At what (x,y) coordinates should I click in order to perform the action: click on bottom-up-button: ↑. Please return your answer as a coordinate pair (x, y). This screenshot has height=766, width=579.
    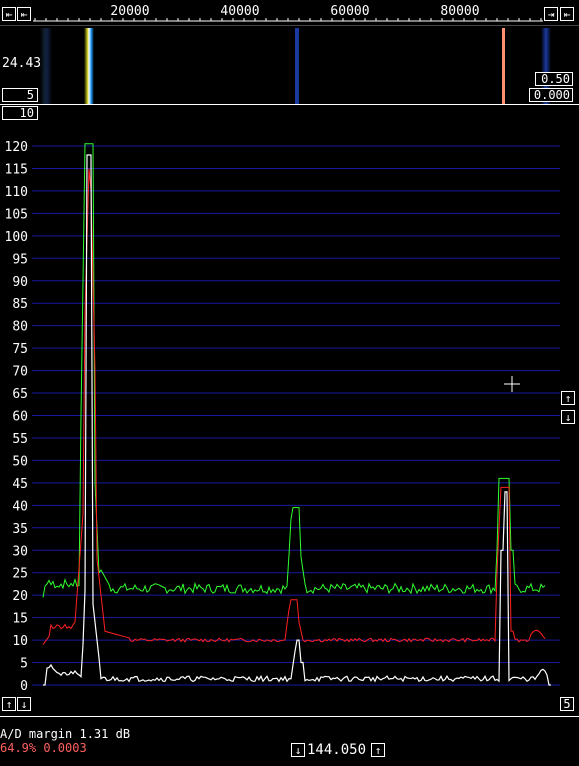
    Looking at the image, I should click on (9, 704).